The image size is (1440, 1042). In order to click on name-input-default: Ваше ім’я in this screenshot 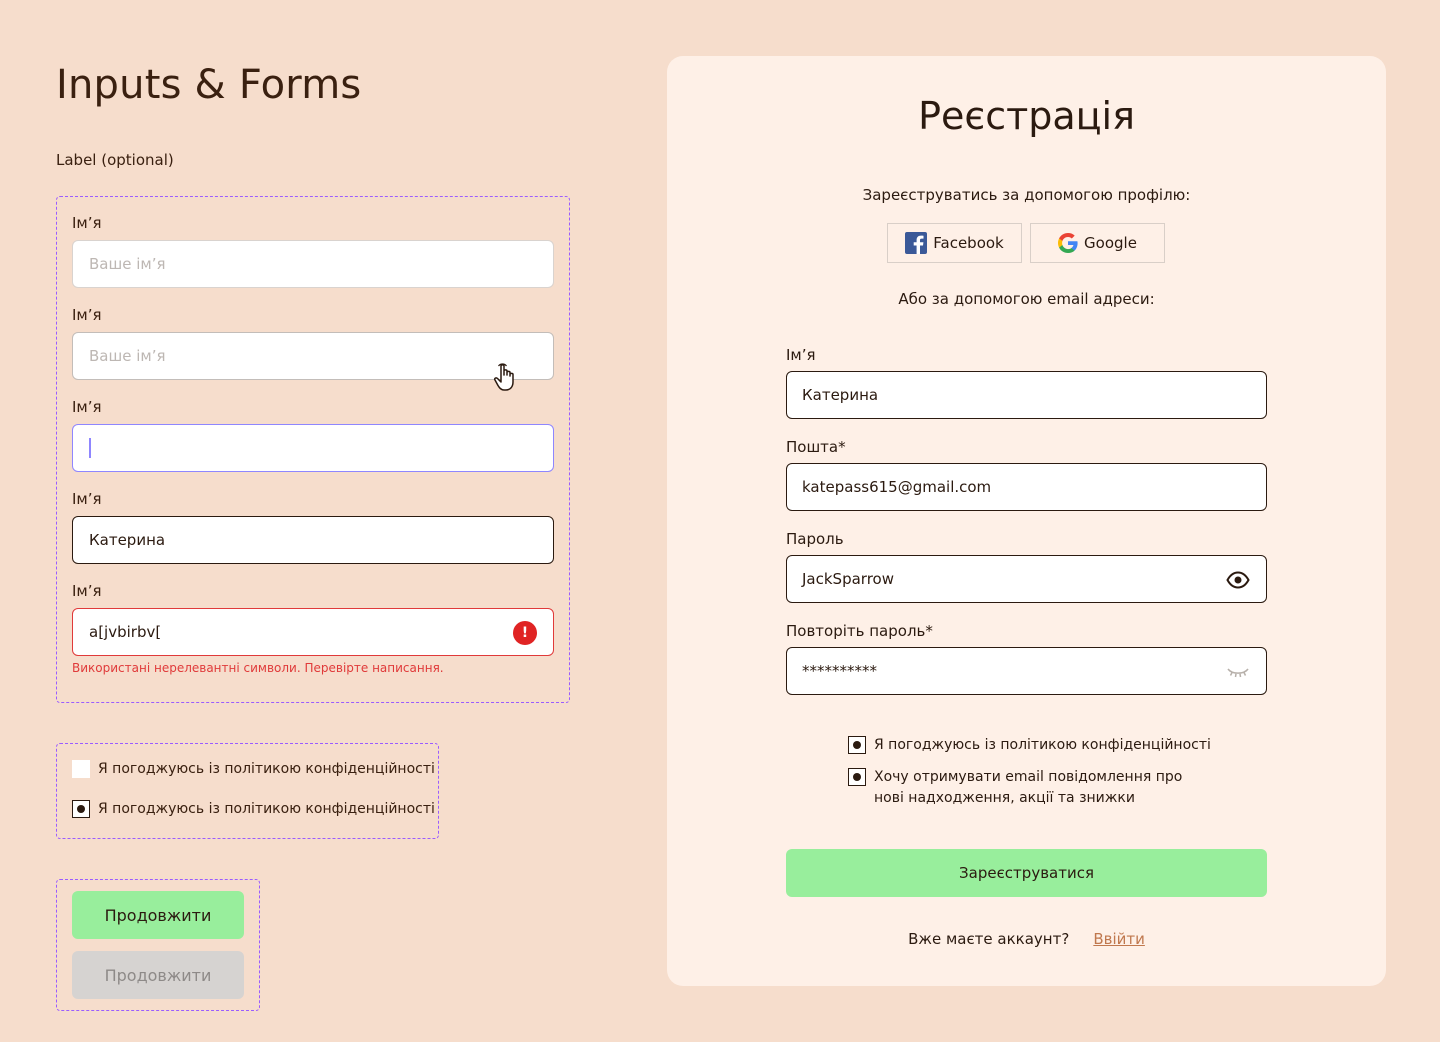, I will do `click(313, 264)`.